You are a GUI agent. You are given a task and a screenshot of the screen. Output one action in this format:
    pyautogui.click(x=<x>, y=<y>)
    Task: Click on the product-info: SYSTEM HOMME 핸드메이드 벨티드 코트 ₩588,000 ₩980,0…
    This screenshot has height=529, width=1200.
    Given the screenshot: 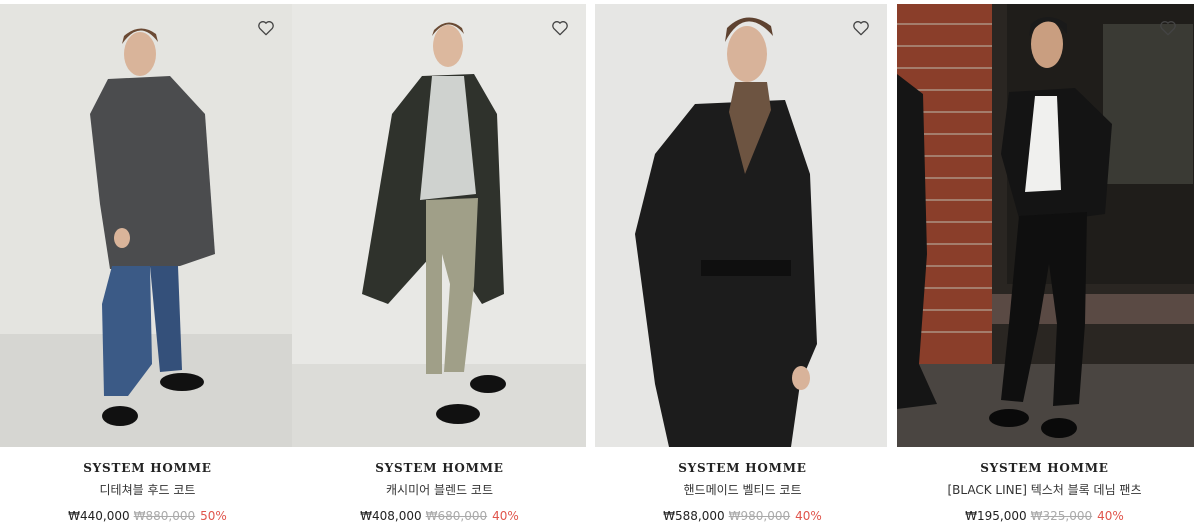 What is the action you would take?
    pyautogui.click(x=742, y=492)
    